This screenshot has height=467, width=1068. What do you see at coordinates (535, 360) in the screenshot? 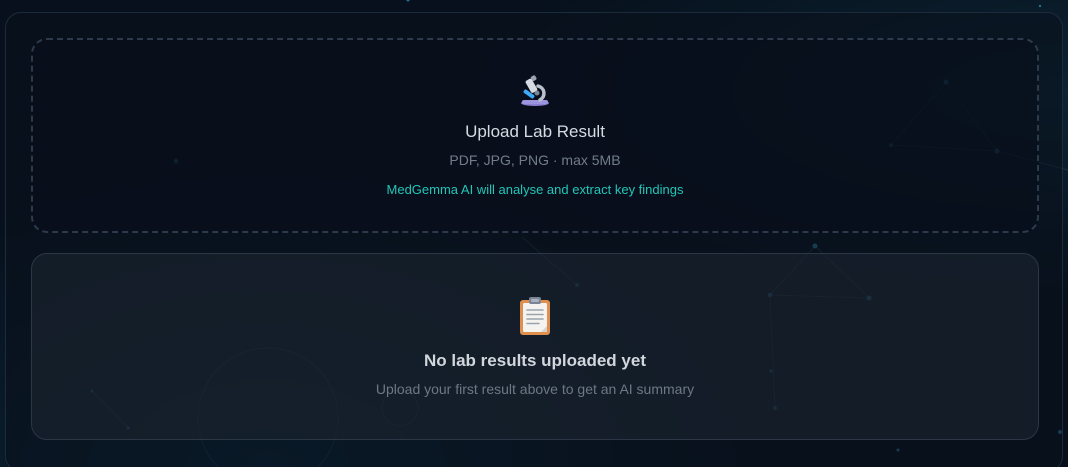
I see `empty-state-title: No lab results uploaded yet` at bounding box center [535, 360].